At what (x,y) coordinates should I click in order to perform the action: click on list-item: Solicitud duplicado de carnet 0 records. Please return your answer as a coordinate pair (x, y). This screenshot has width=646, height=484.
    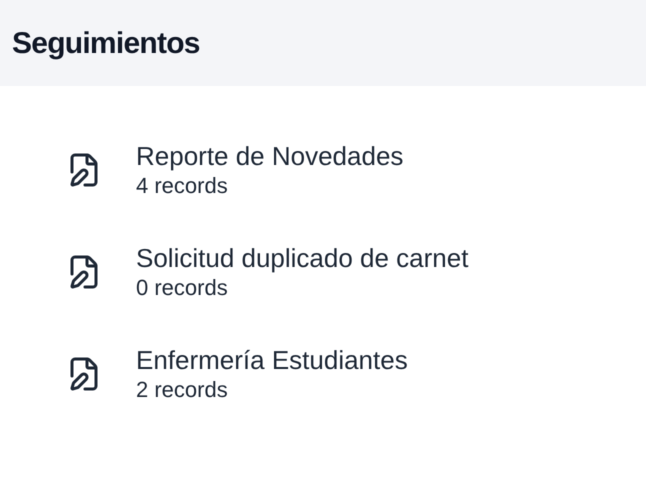
    Looking at the image, I should click on (356, 272).